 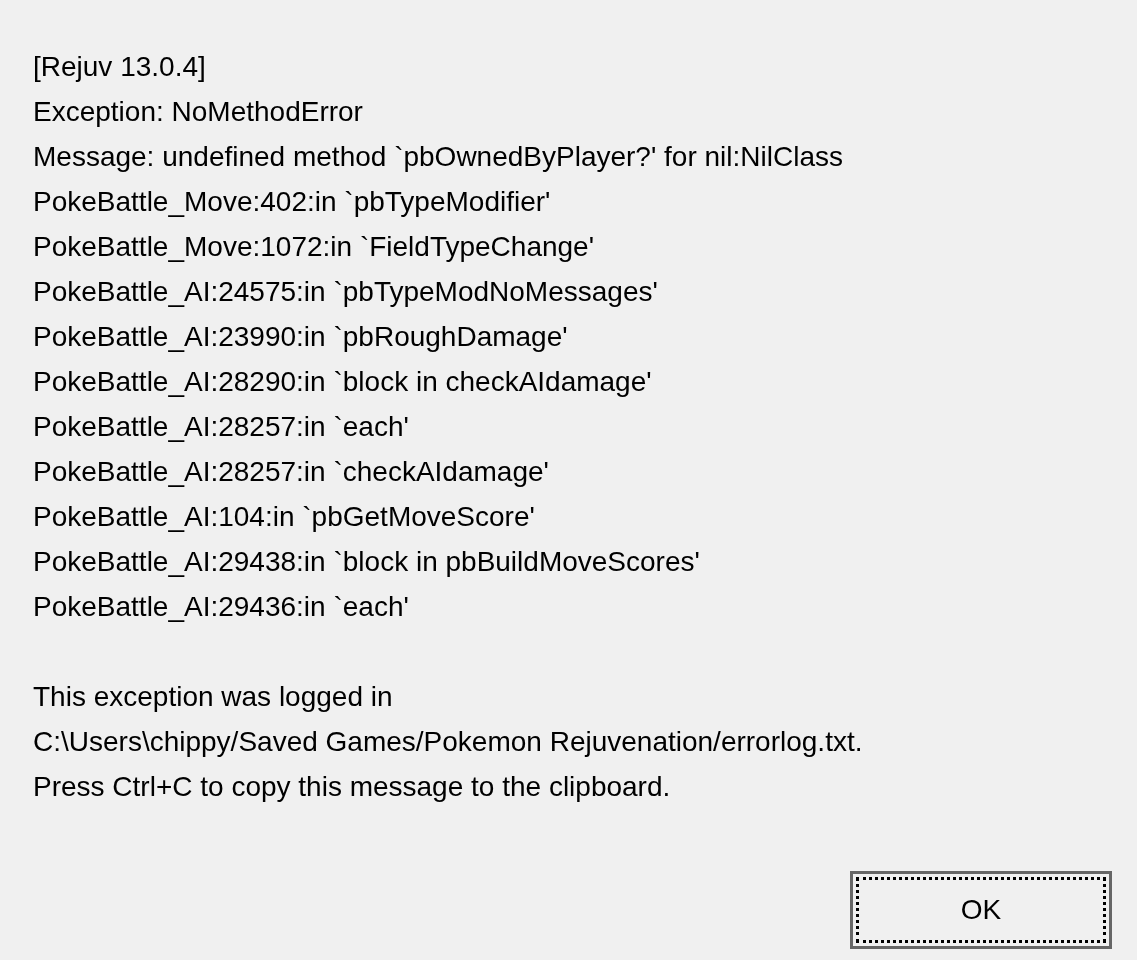 What do you see at coordinates (213, 697) in the screenshot?
I see `message-line: This exception was logged in` at bounding box center [213, 697].